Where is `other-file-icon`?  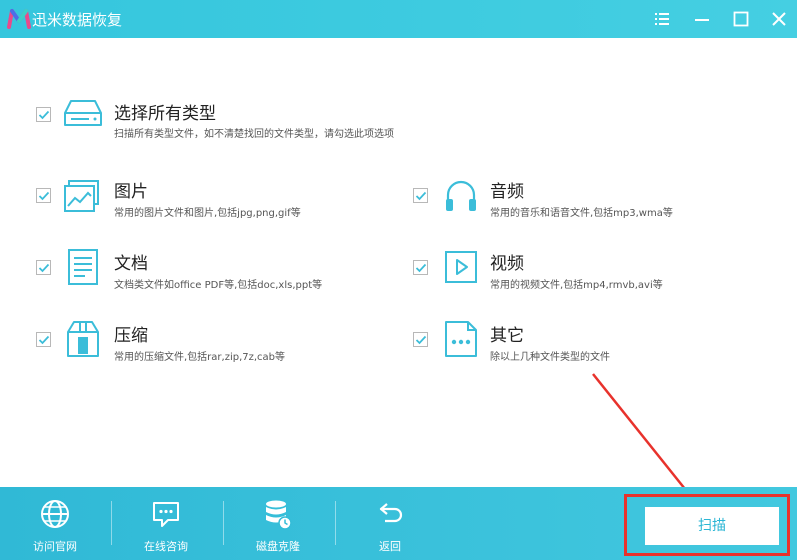 other-file-icon is located at coordinates (461, 339).